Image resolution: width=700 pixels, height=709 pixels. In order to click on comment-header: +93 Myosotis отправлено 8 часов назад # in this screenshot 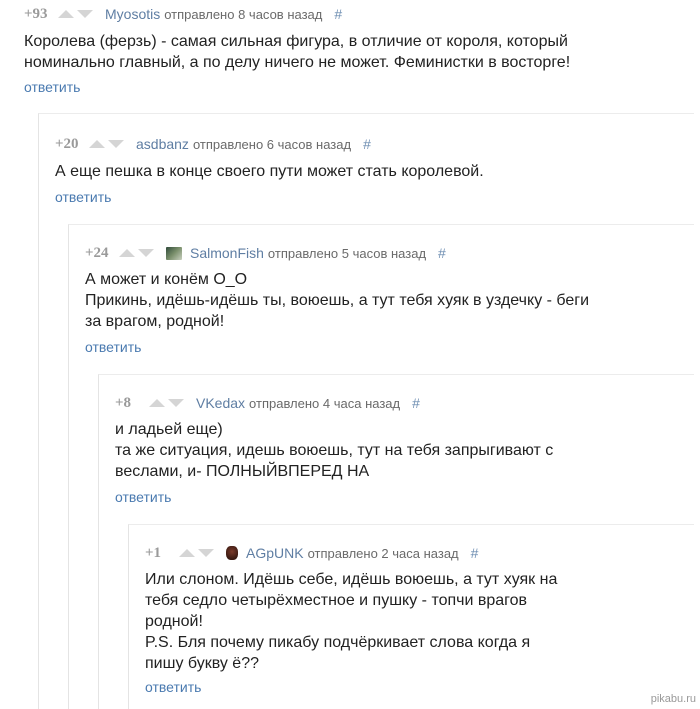, I will do `click(183, 14)`.